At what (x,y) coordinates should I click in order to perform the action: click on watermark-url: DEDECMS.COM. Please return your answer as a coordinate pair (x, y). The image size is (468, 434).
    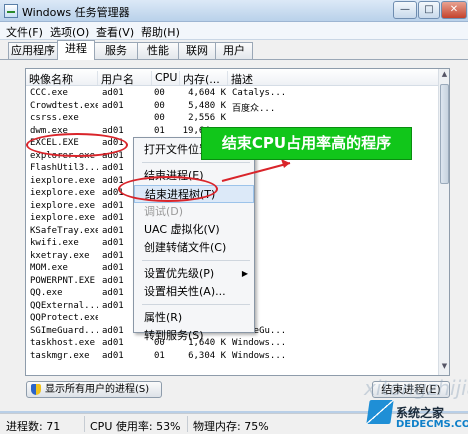
    Looking at the image, I should click on (432, 424).